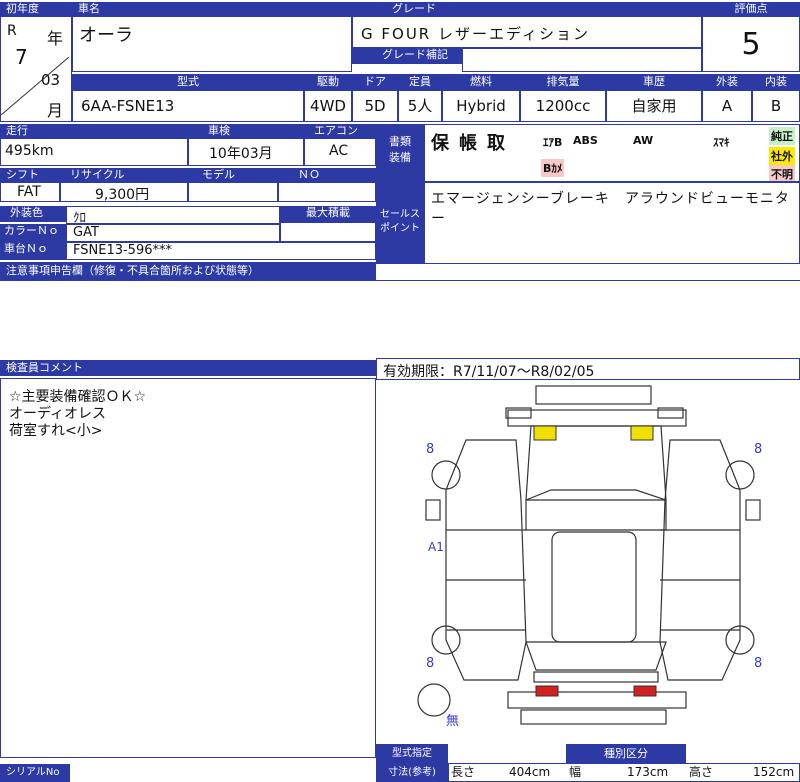  What do you see at coordinates (624, 772) in the screenshot?
I see `size-row: 長さ 404cm 幅 173cm 高さ 152cm` at bounding box center [624, 772].